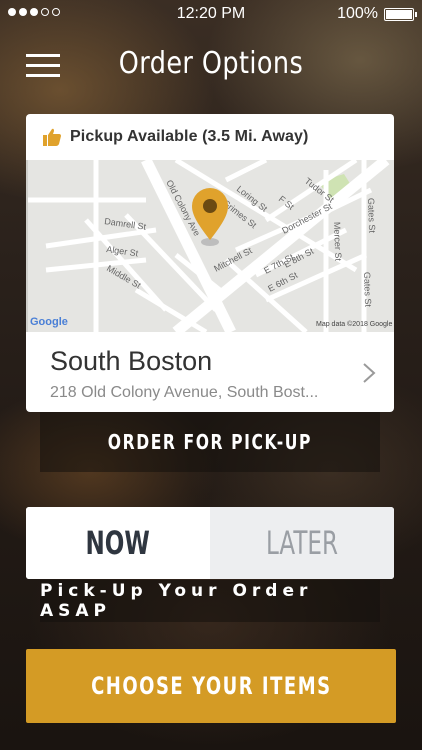  I want to click on map-attribution: Map data ©2018 Google, so click(354, 324).